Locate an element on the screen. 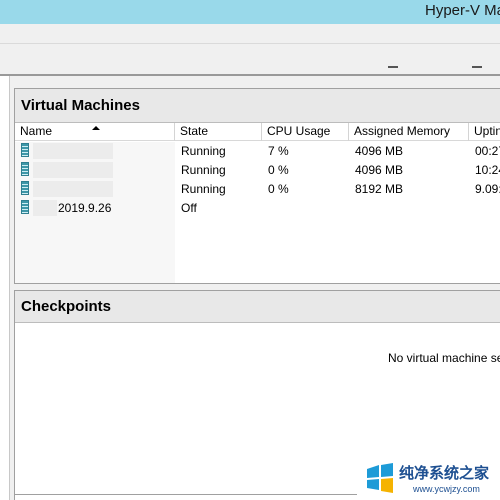  column-header-label: Uptin is located at coordinates (487, 131).